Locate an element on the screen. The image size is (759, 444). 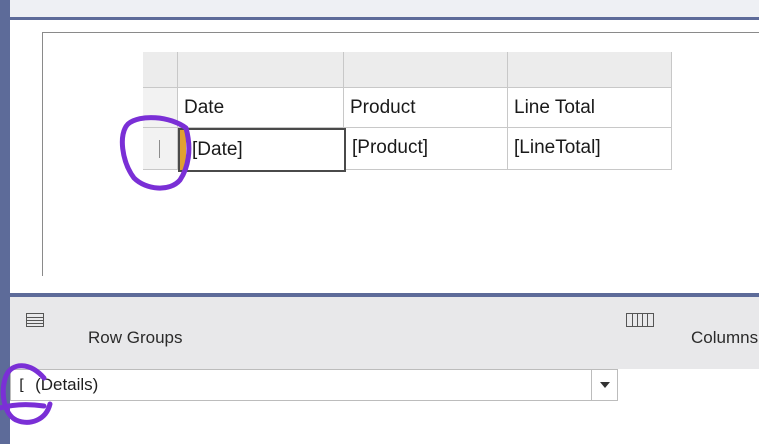
detail-cell-product: [Product] is located at coordinates (427, 149).